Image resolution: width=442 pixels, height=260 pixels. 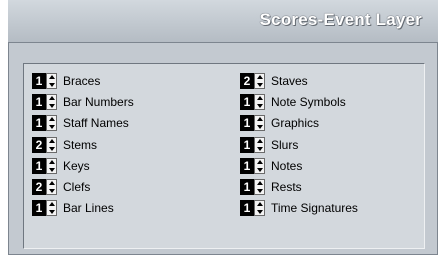 I want to click on layer-label: Graphics, so click(x=295, y=123).